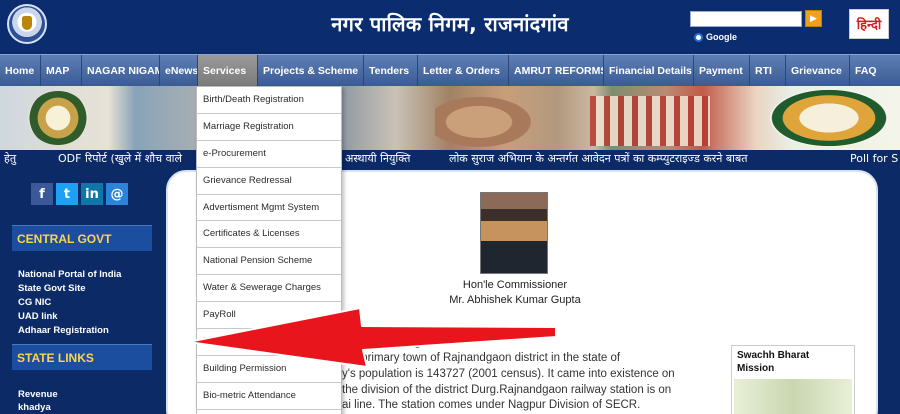 The image size is (900, 414). What do you see at coordinates (269, 154) in the screenshot?
I see `menu-item-e-procurement: e-Procurement` at bounding box center [269, 154].